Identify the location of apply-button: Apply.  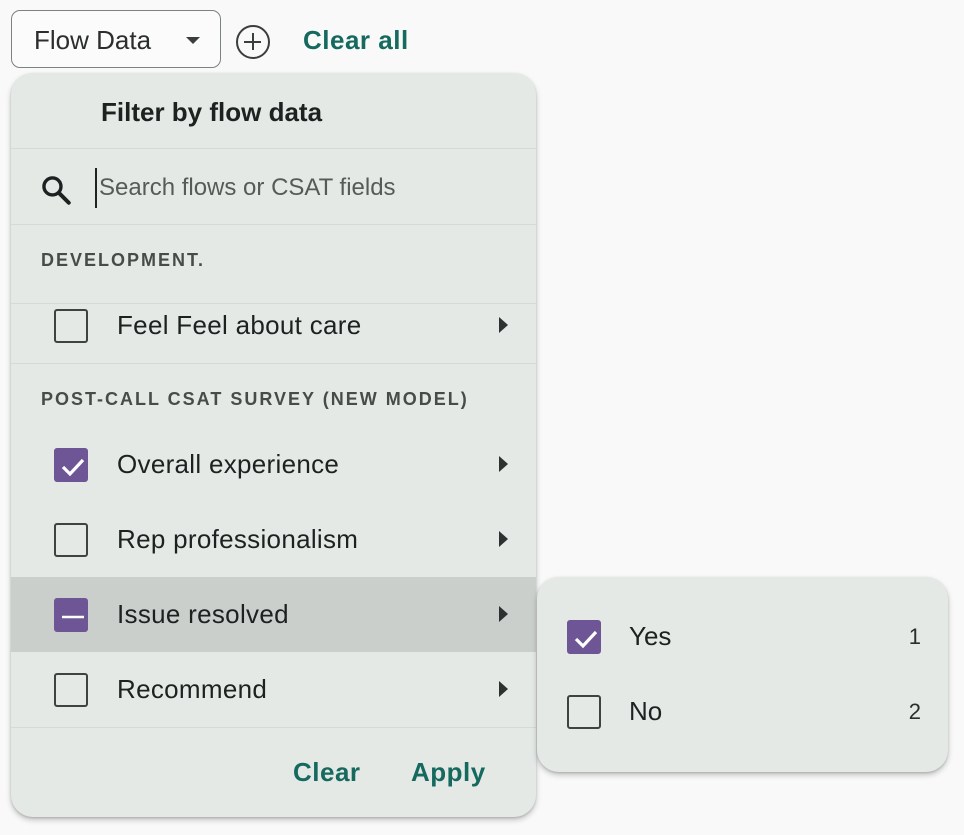
(448, 772).